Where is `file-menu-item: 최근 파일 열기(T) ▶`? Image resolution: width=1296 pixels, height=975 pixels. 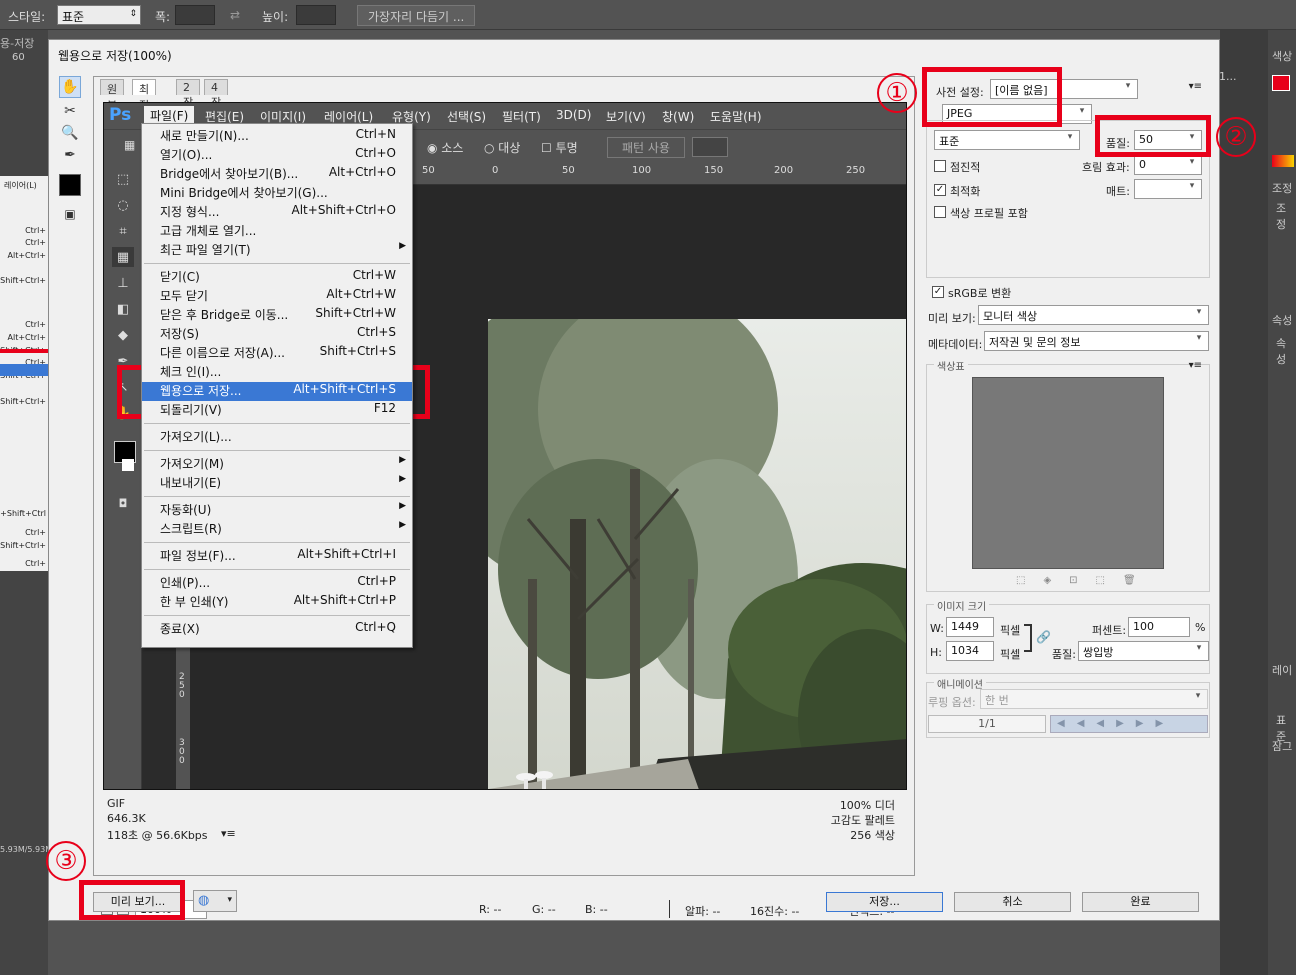
file-menu-item: 최근 파일 열기(T) ▶ is located at coordinates (277, 250).